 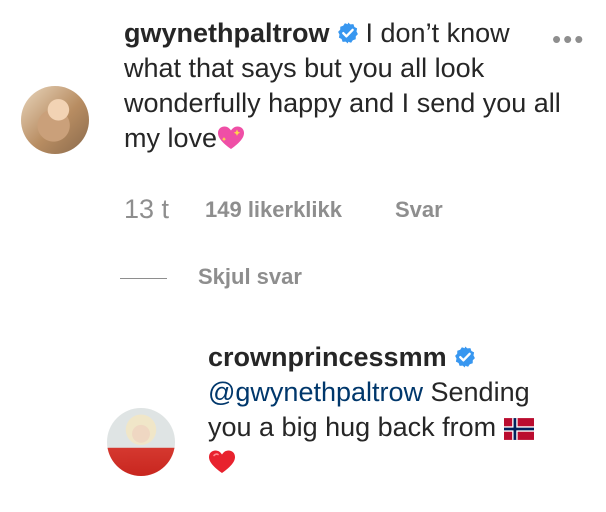 What do you see at coordinates (222, 461) in the screenshot?
I see `red-heart-icon` at bounding box center [222, 461].